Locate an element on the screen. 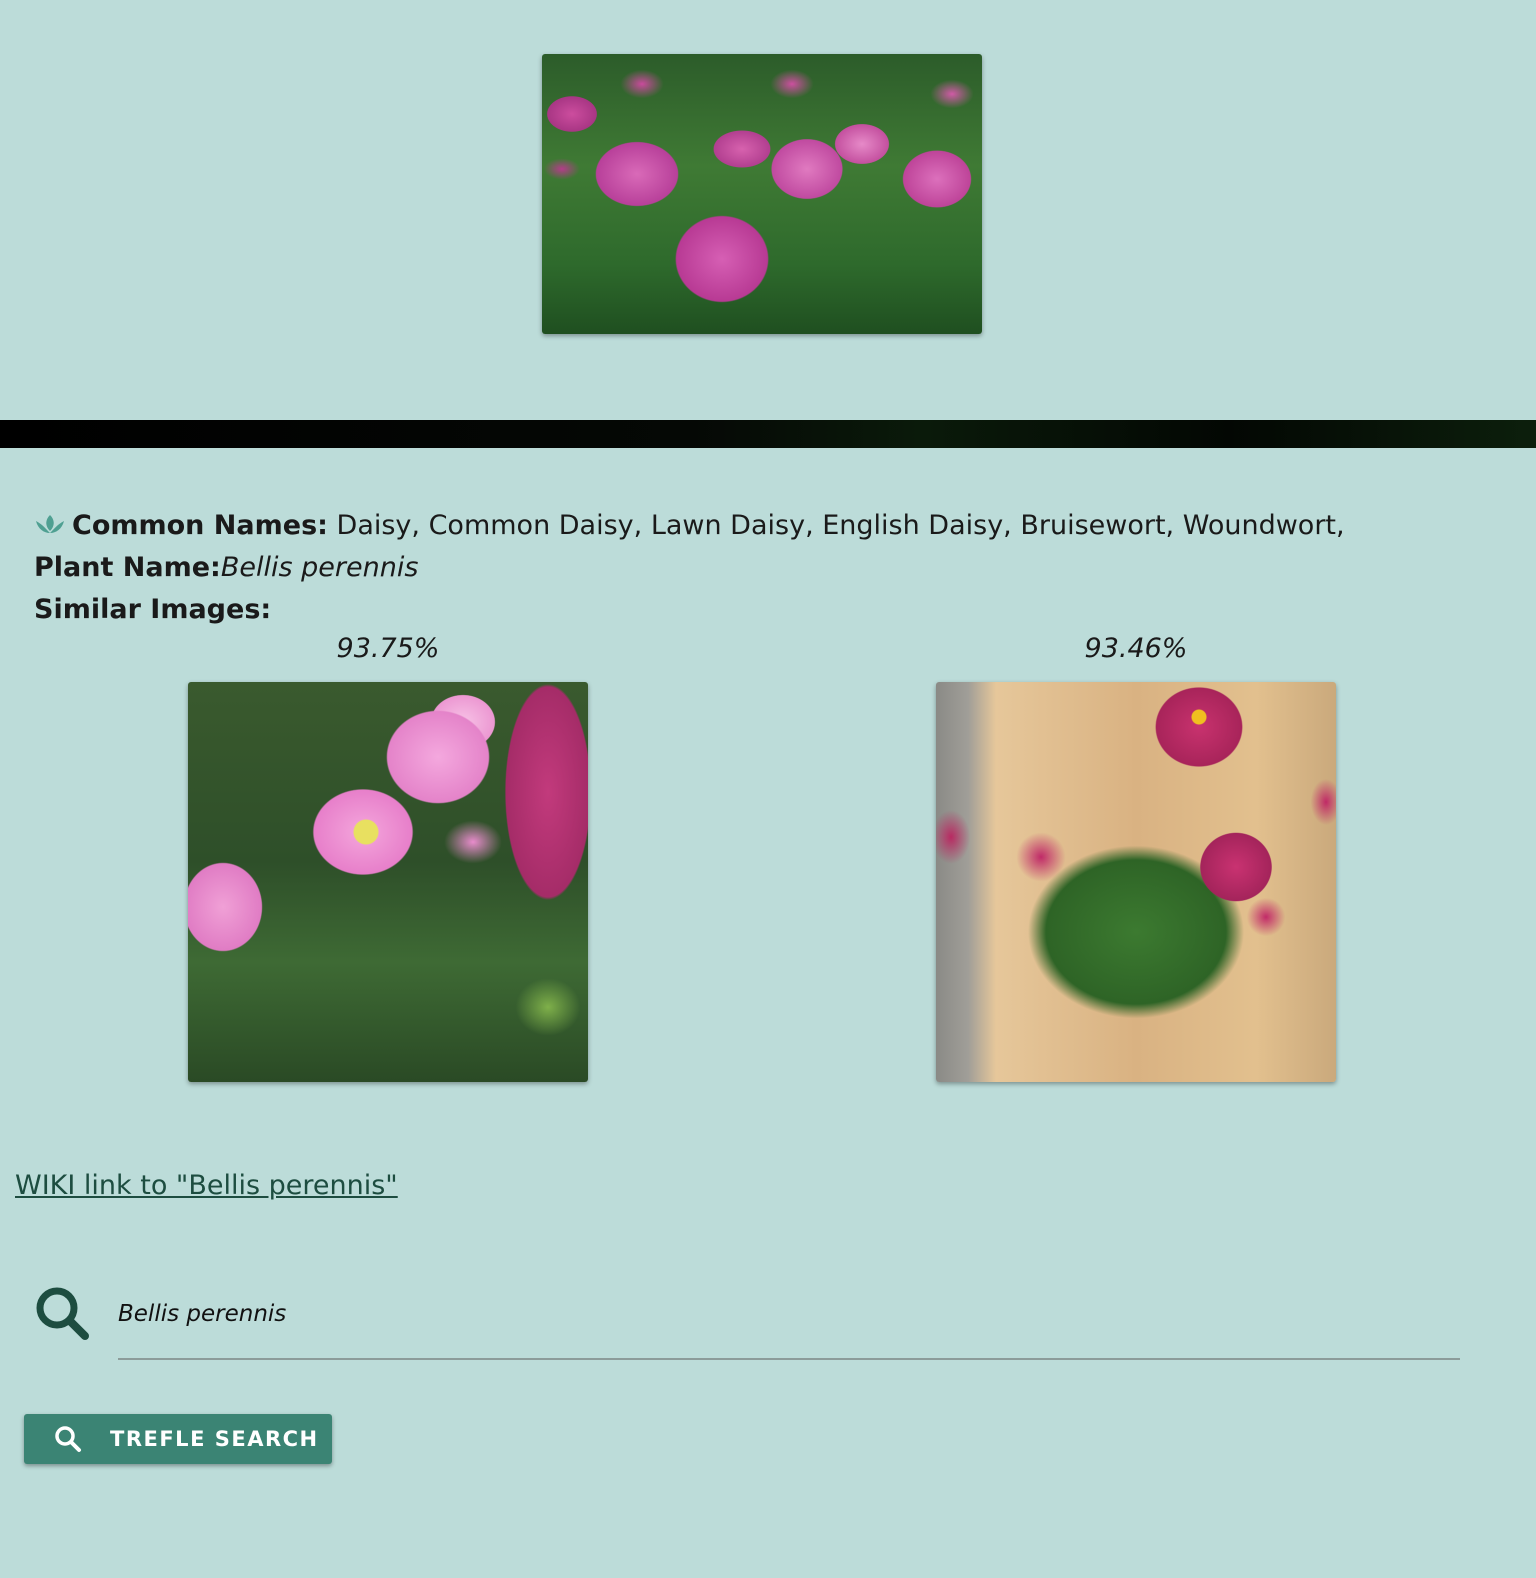 Image resolution: width=1536 pixels, height=1578 pixels. search-input is located at coordinates (789, 1314).